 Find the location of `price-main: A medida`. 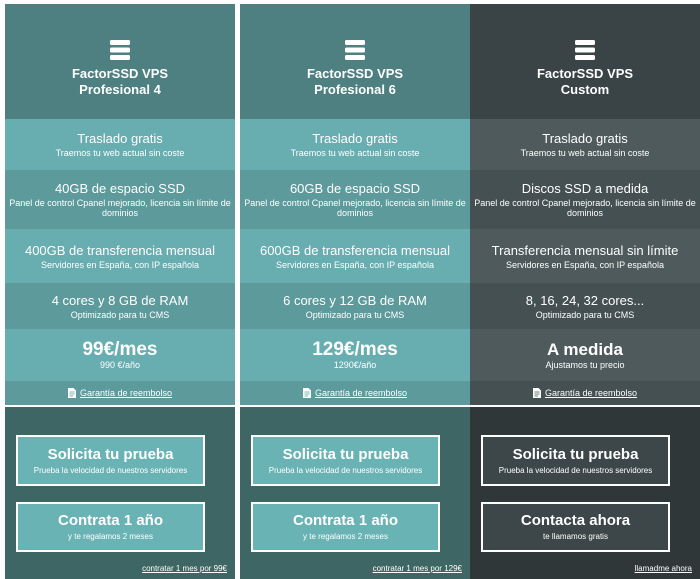

price-main: A medida is located at coordinates (585, 349).